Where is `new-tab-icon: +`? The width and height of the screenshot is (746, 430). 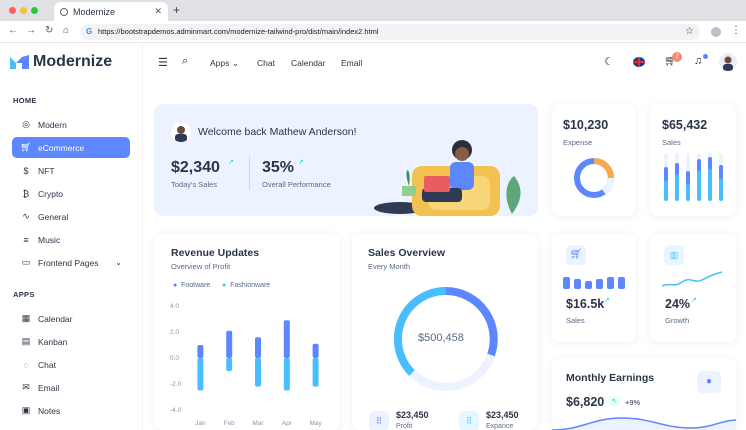
new-tab-icon: + is located at coordinates (176, 10).